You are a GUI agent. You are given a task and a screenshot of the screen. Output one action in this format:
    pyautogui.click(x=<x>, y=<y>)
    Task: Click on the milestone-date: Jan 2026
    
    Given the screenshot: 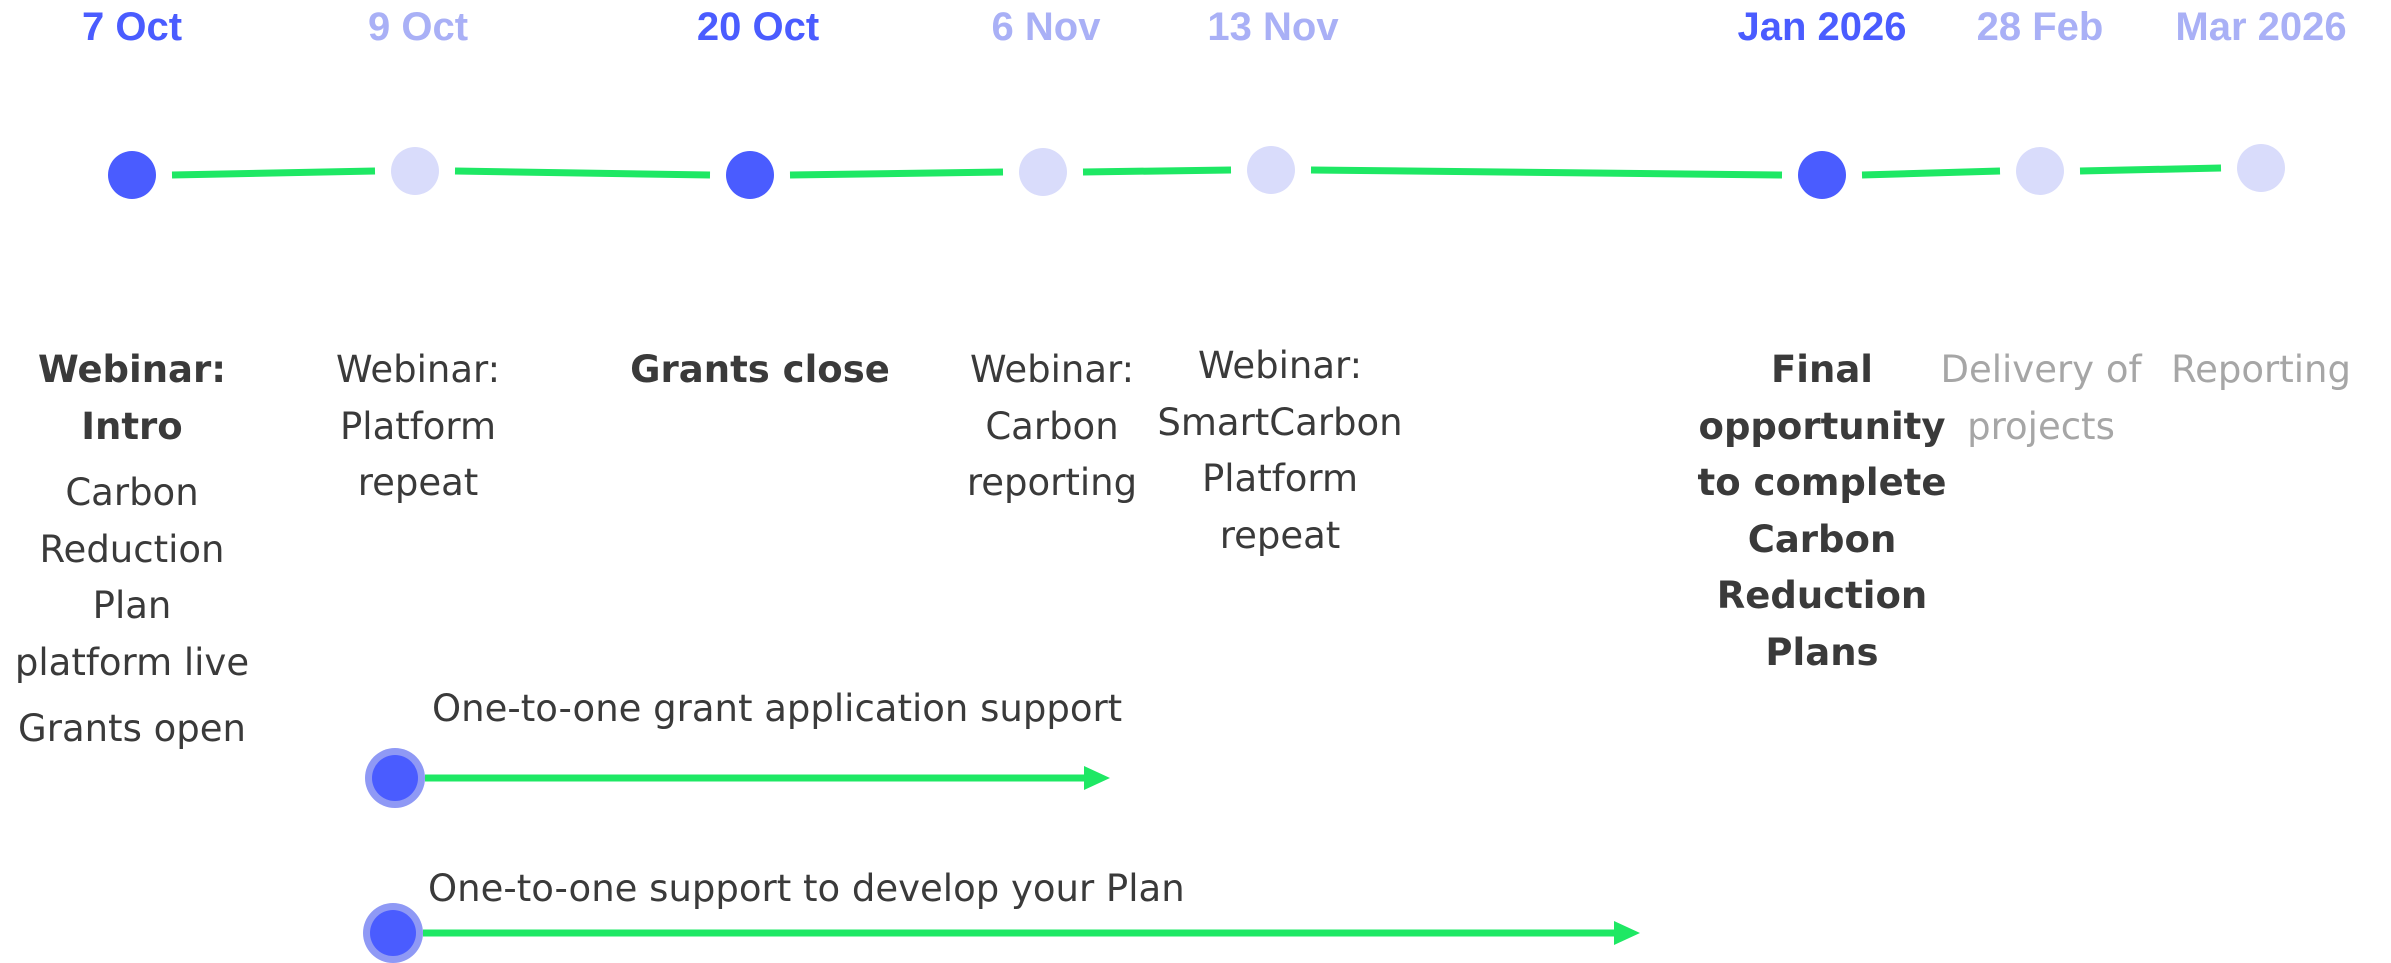 What is the action you would take?
    pyautogui.click(x=1822, y=27)
    